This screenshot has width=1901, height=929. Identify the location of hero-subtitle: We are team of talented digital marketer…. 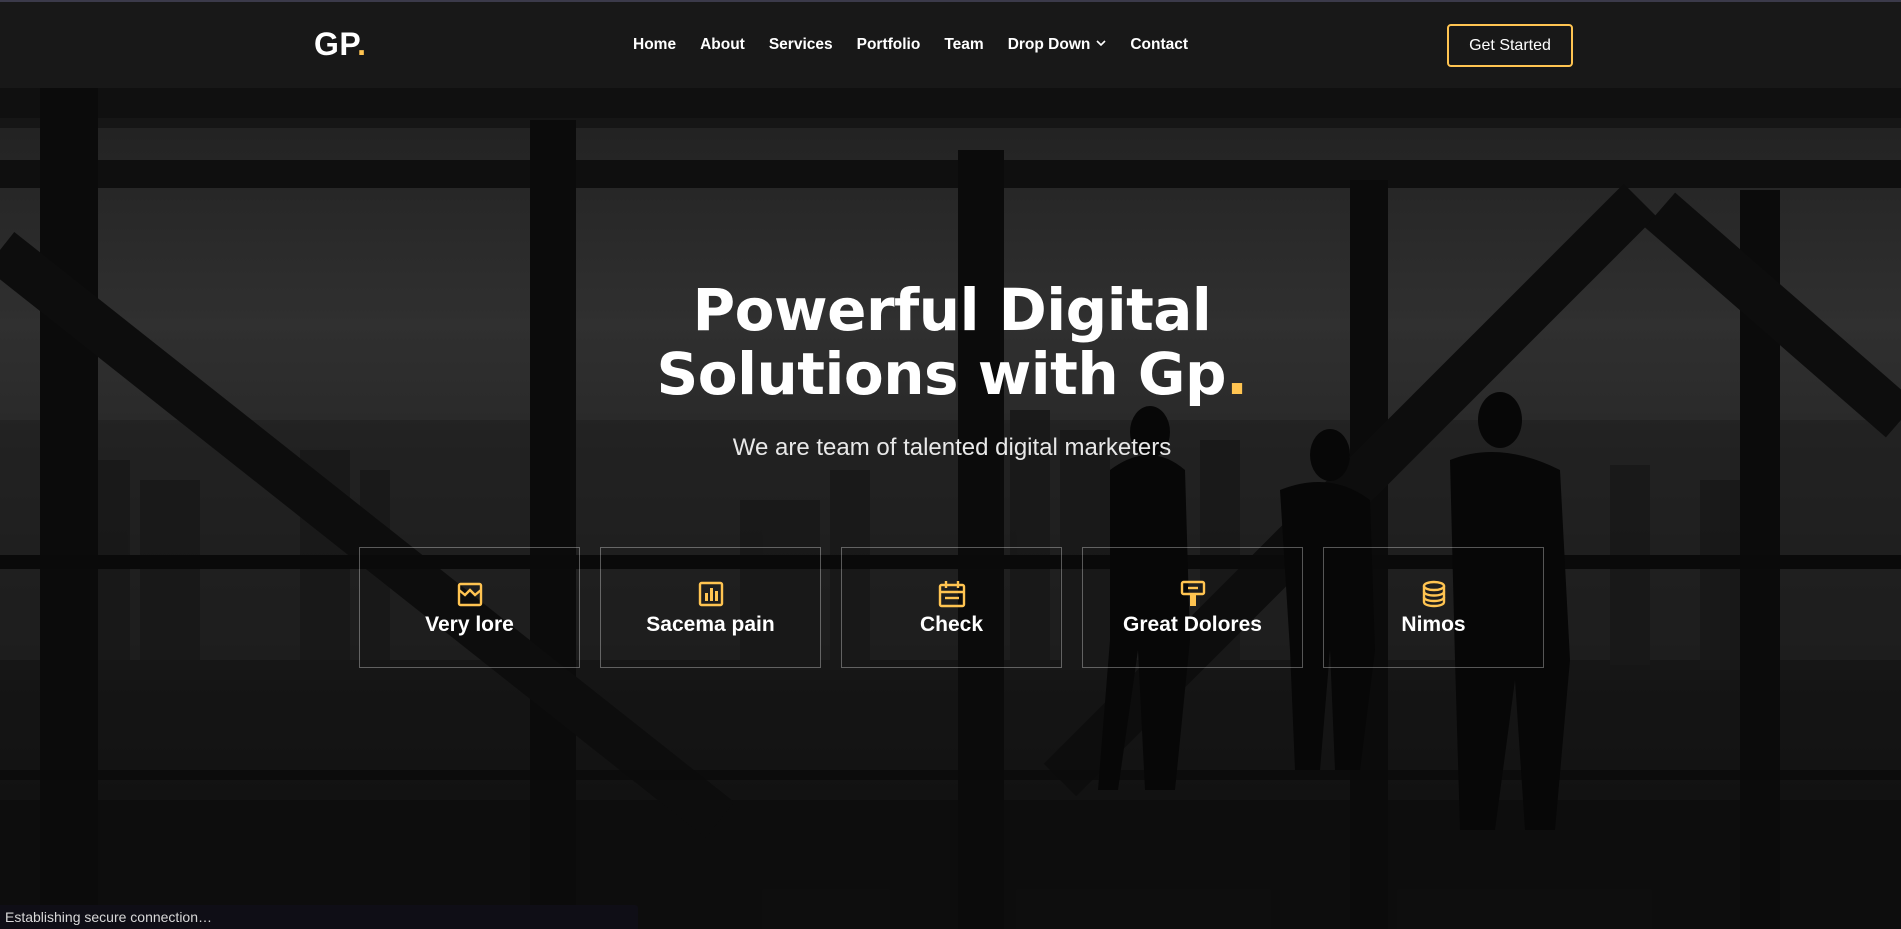
(952, 447).